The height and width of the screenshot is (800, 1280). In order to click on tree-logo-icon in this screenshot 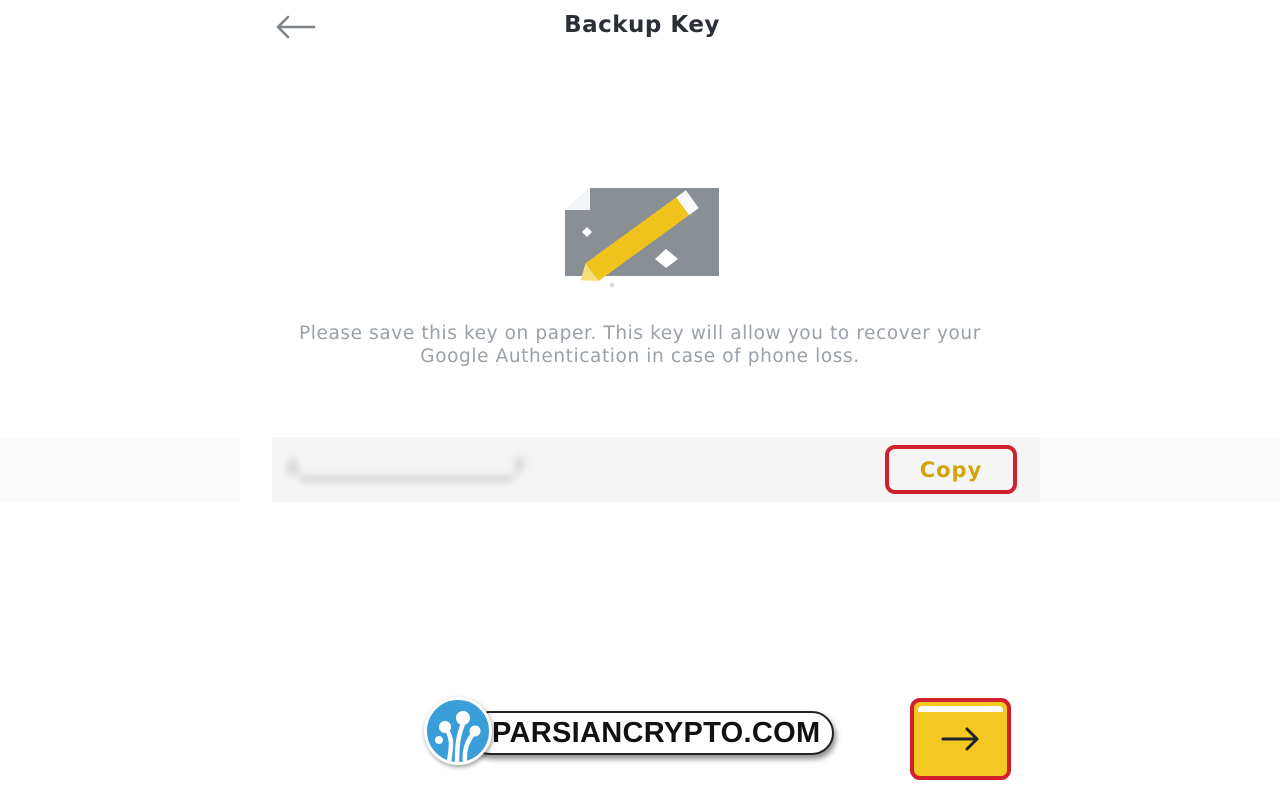, I will do `click(458, 731)`.